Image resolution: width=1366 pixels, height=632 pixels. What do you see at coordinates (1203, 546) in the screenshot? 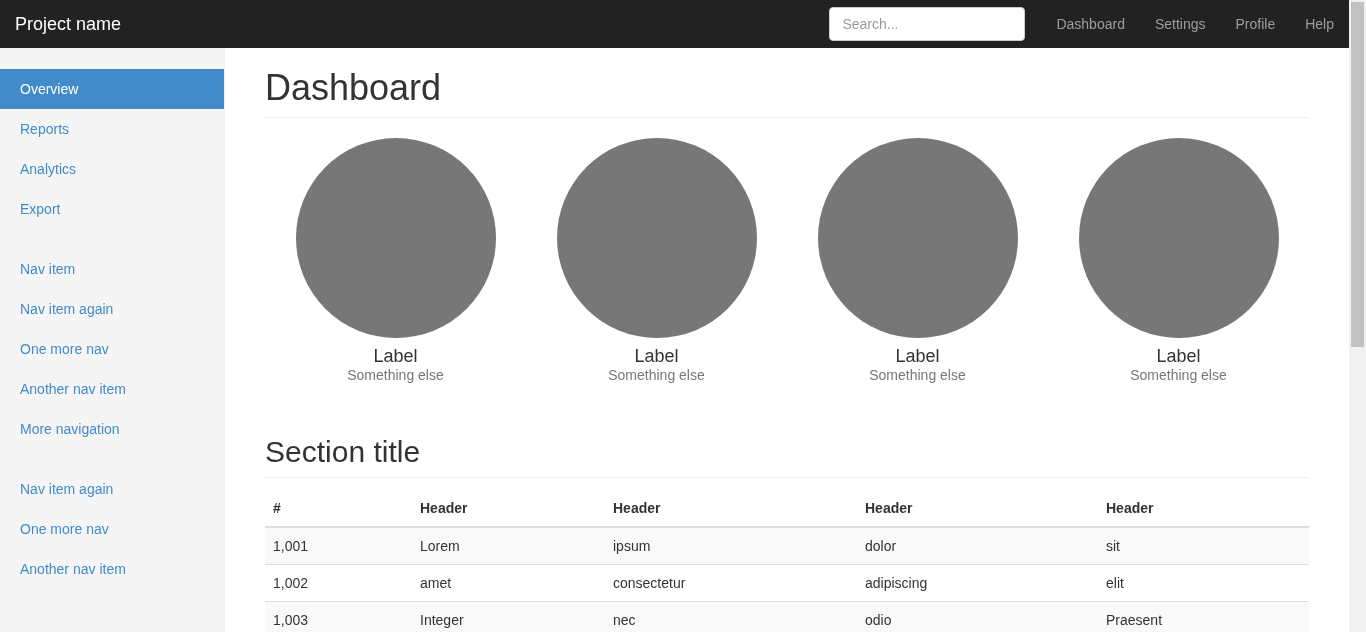
I see `table-cell: sit` at bounding box center [1203, 546].